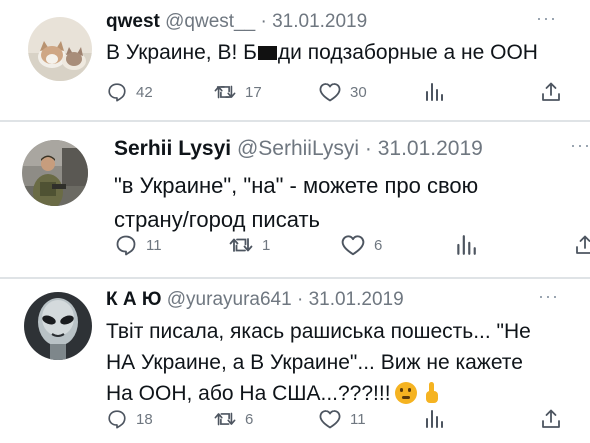 Image resolution: width=590 pixels, height=443 pixels. I want to click on like-count: 11, so click(358, 419).